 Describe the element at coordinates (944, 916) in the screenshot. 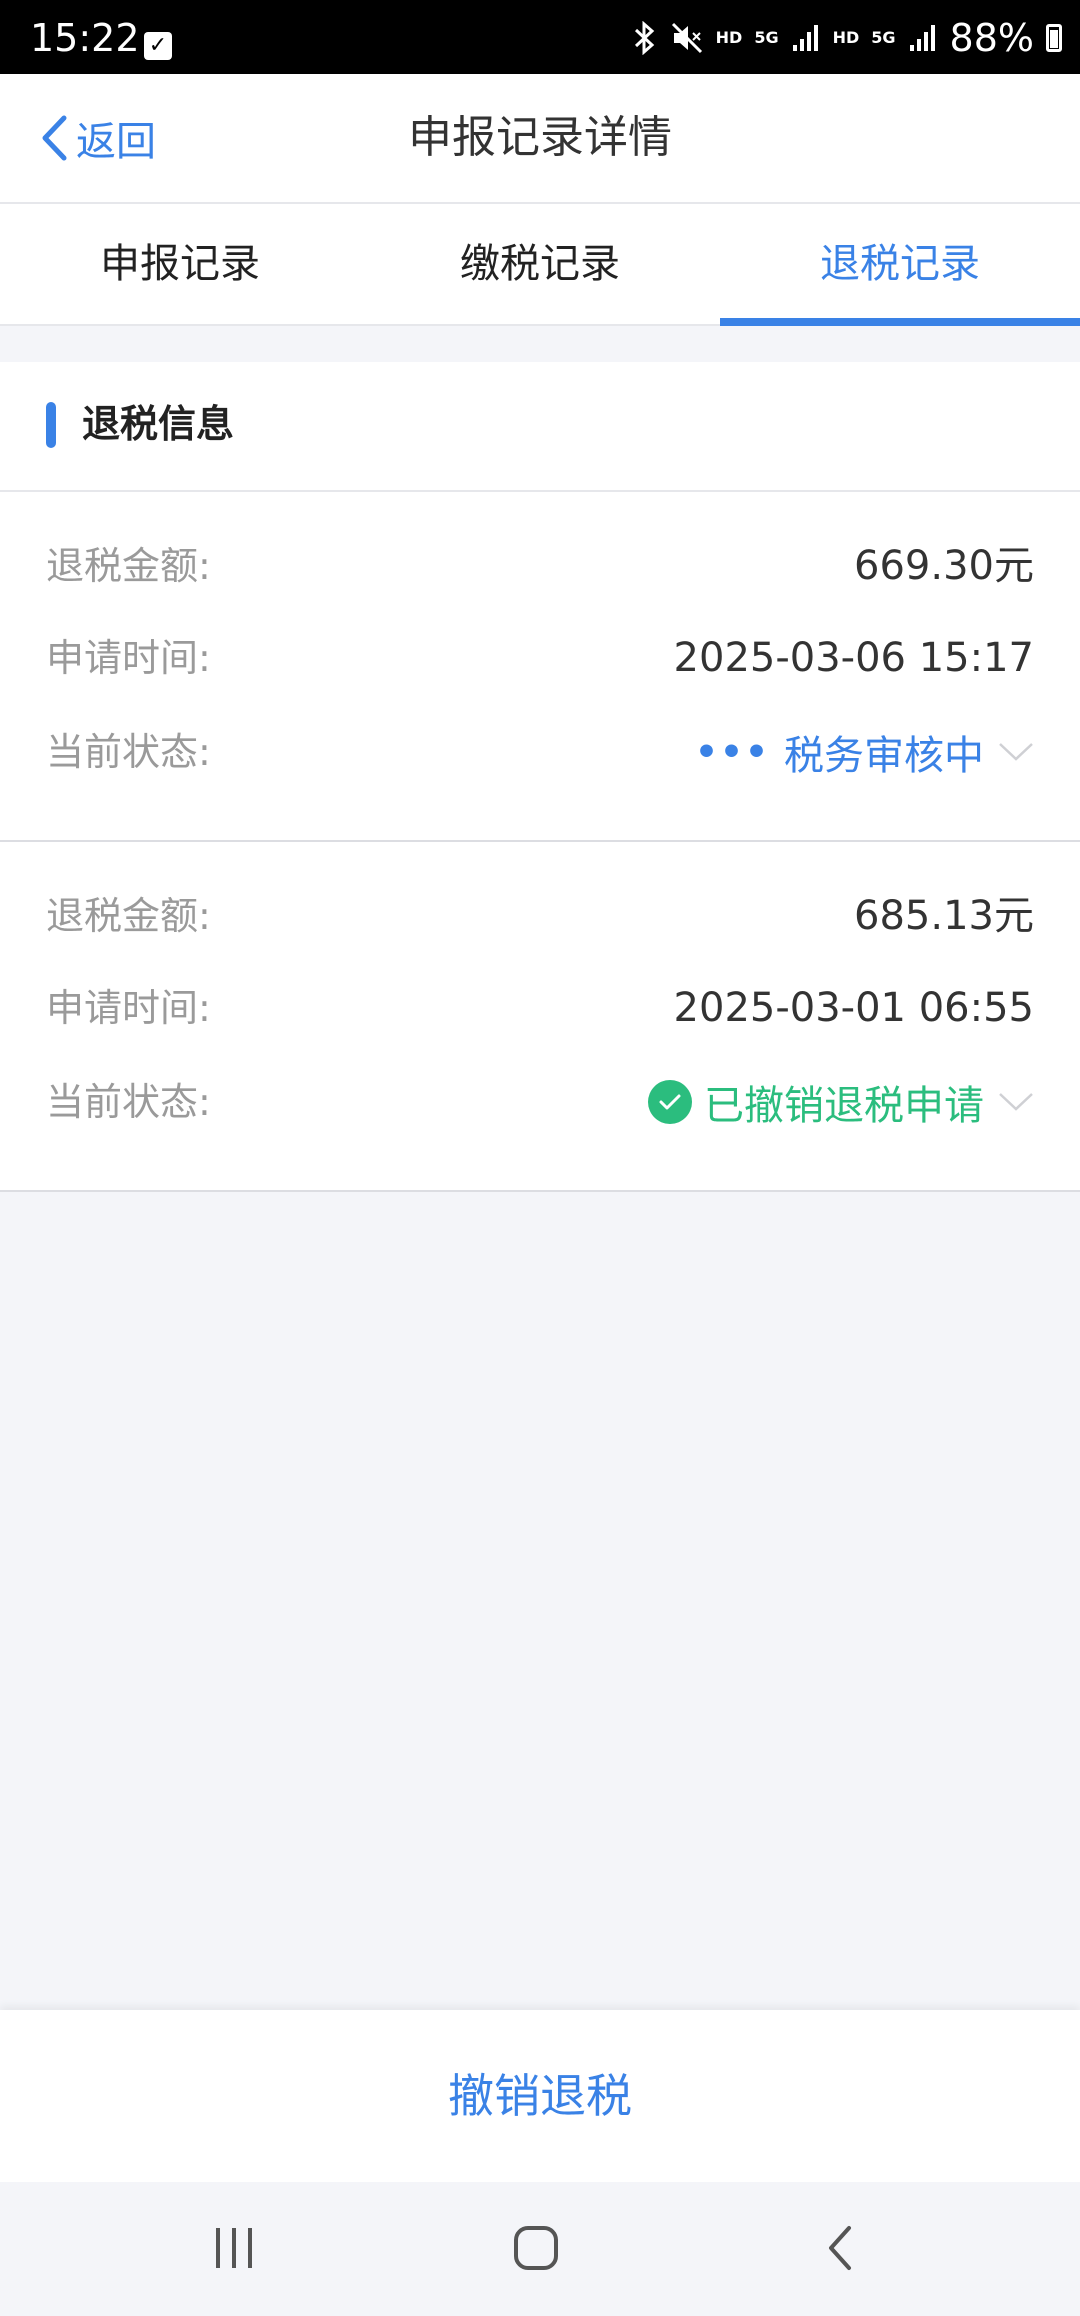

I see `amount-value: 685.13元` at that location.